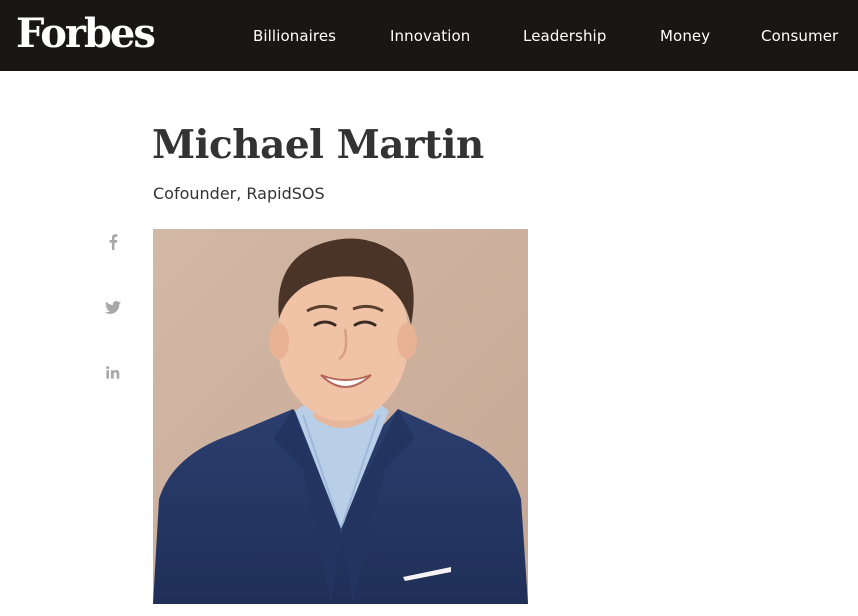  I want to click on profile-title: Cofounder, RapidSOS, so click(239, 193).